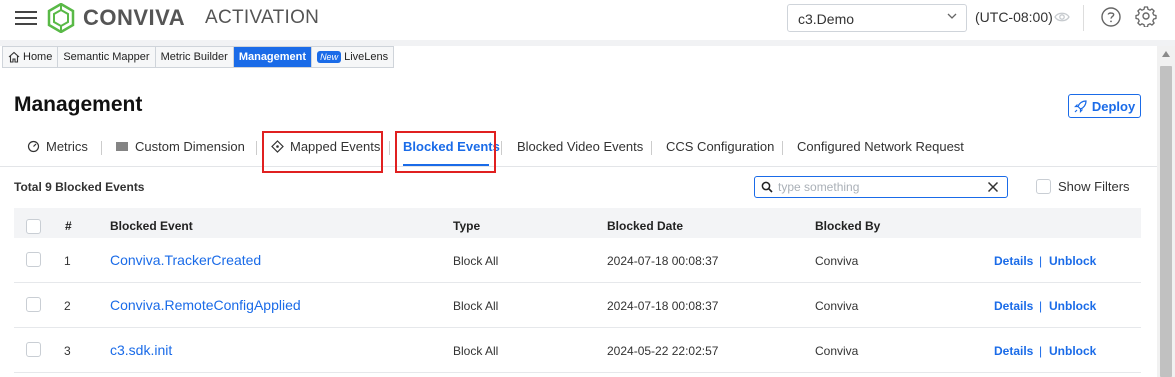 The image size is (1175, 377). Describe the element at coordinates (663, 351) in the screenshot. I see `blocked-date: 2024-05-22 22:02:57` at that location.